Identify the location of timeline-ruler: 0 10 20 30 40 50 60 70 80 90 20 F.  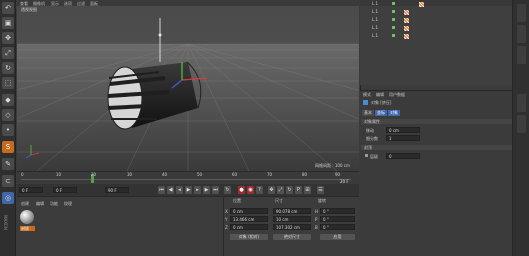
(188, 177).